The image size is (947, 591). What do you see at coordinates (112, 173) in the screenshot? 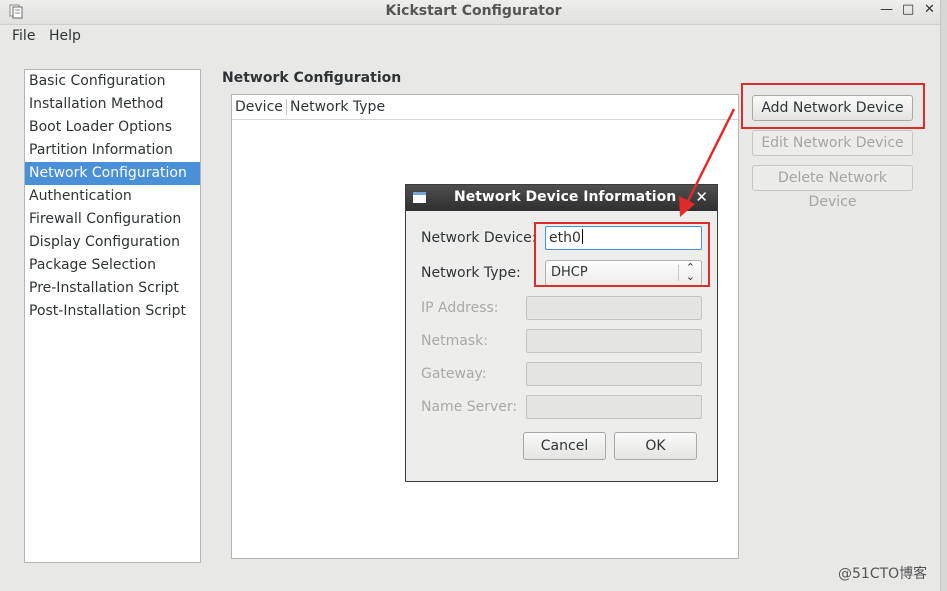
I see `sidebar-item-network-configuration: Network Configuration` at bounding box center [112, 173].